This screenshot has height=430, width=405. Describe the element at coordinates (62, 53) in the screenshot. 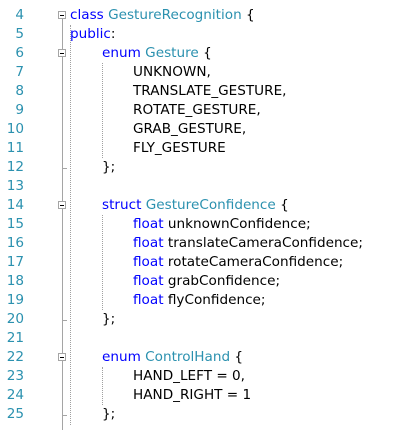

I see `collapse-enum-gesture-icon` at that location.